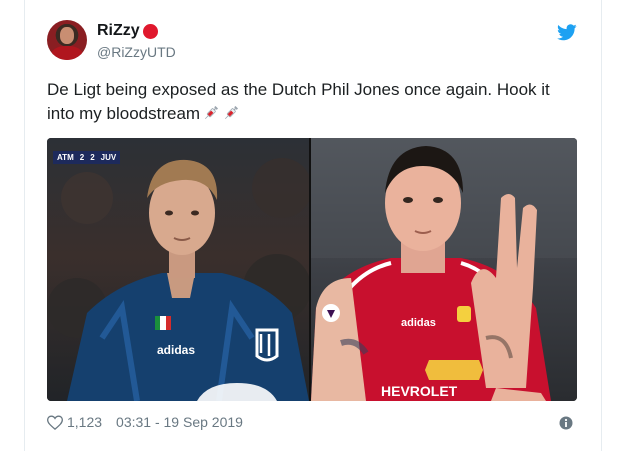  Describe the element at coordinates (67, 53) in the screenshot. I see `avatar-shirt` at that location.